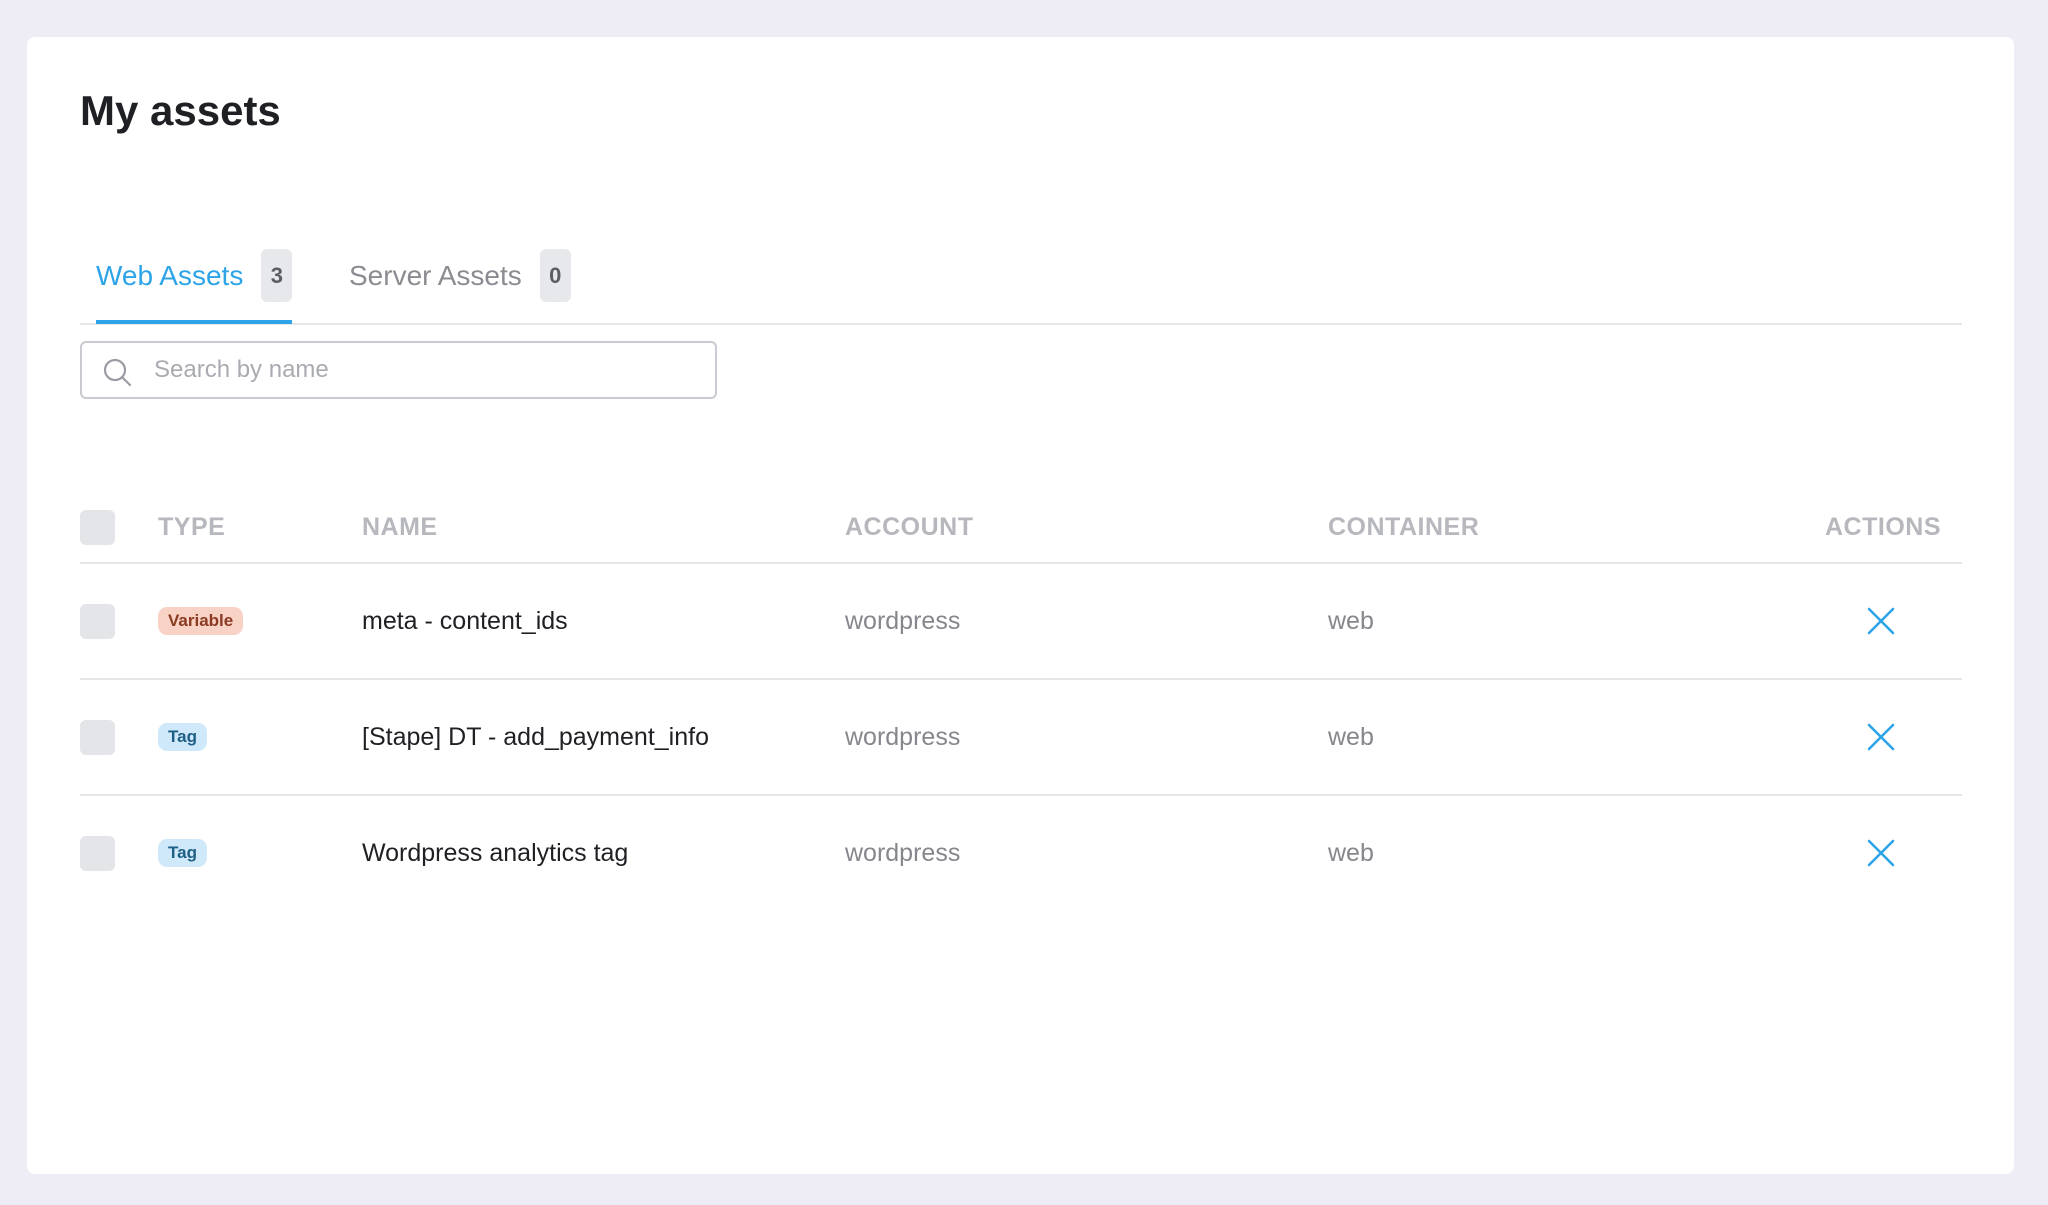  I want to click on asset-tabs: Web Assets 3 Server Assets 0, so click(1021, 267).